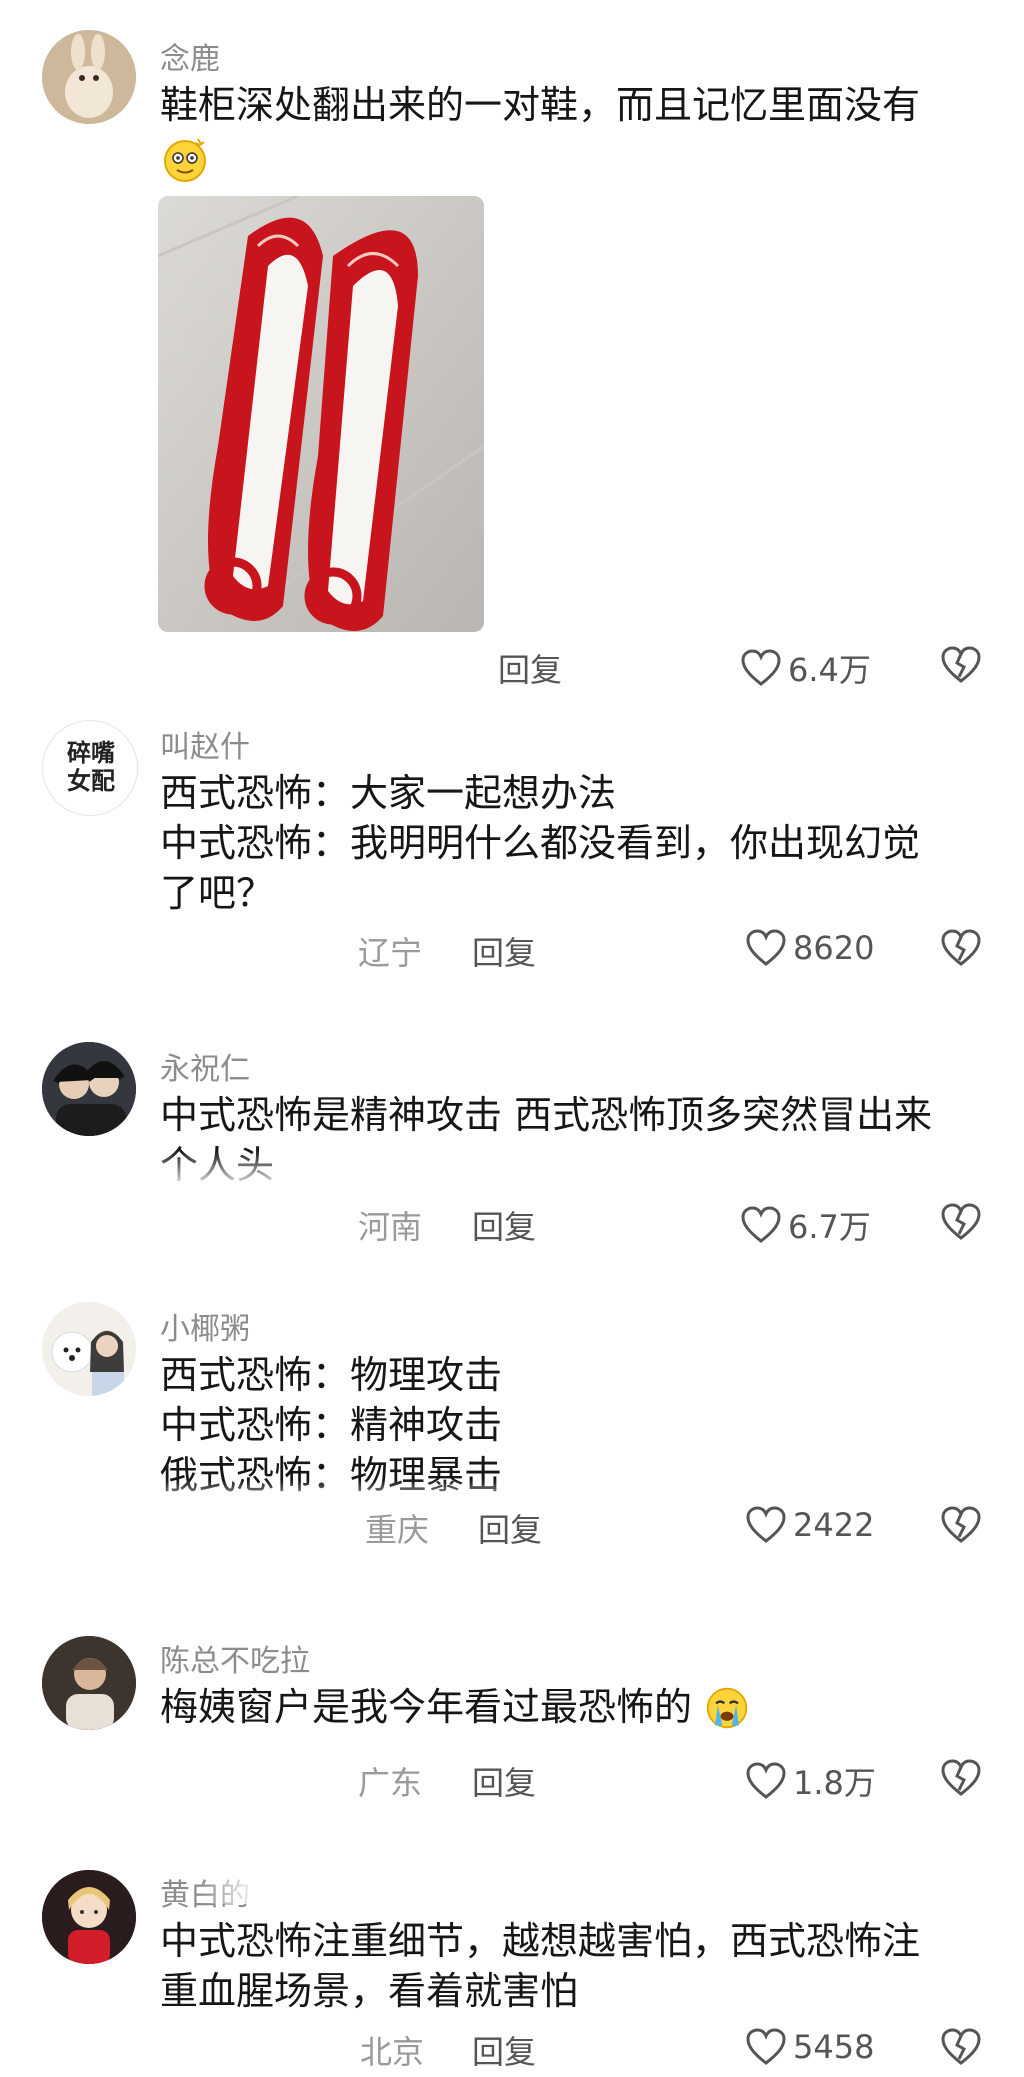  Describe the element at coordinates (388, 793) in the screenshot. I see `comment-line: 西式恐怖：大家一起想办法` at that location.